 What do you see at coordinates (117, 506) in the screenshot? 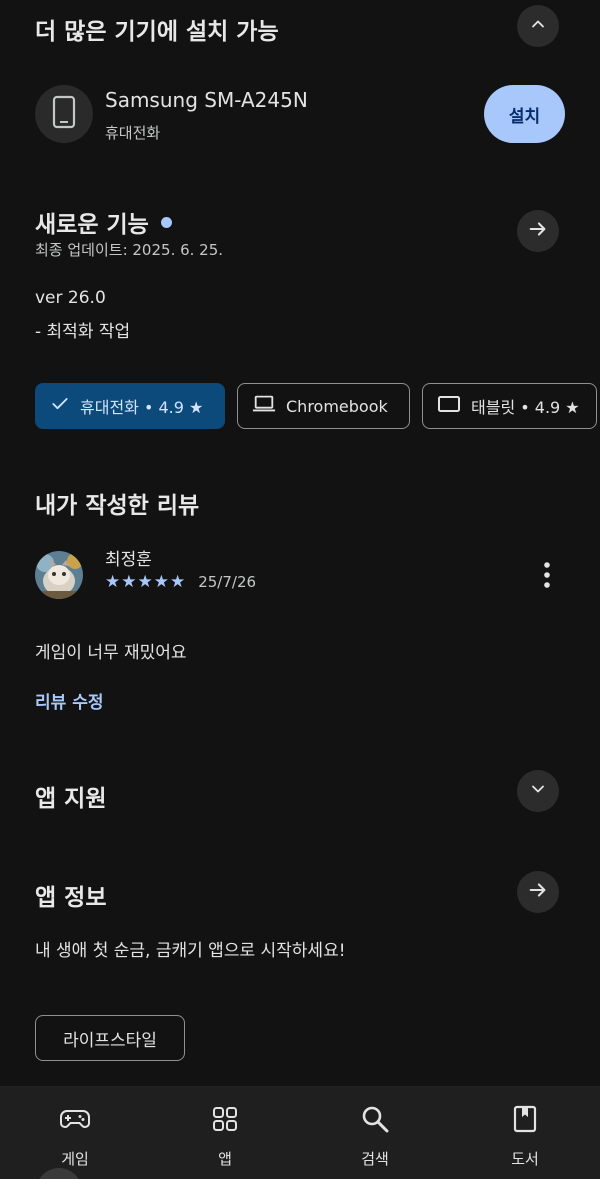
I see `my-review-title: 내가 작성한 리뷰` at bounding box center [117, 506].